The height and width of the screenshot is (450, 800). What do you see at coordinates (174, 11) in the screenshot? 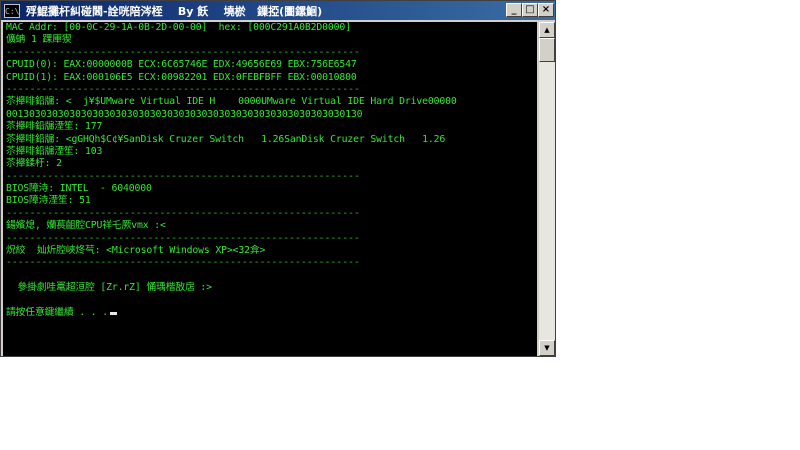
I see `window-title: 殍鯤攤杆糾碰閪-詮咣陪涔桎 By 飫 墝棜 鏁掗(圕鏍鮰)` at bounding box center [174, 11].